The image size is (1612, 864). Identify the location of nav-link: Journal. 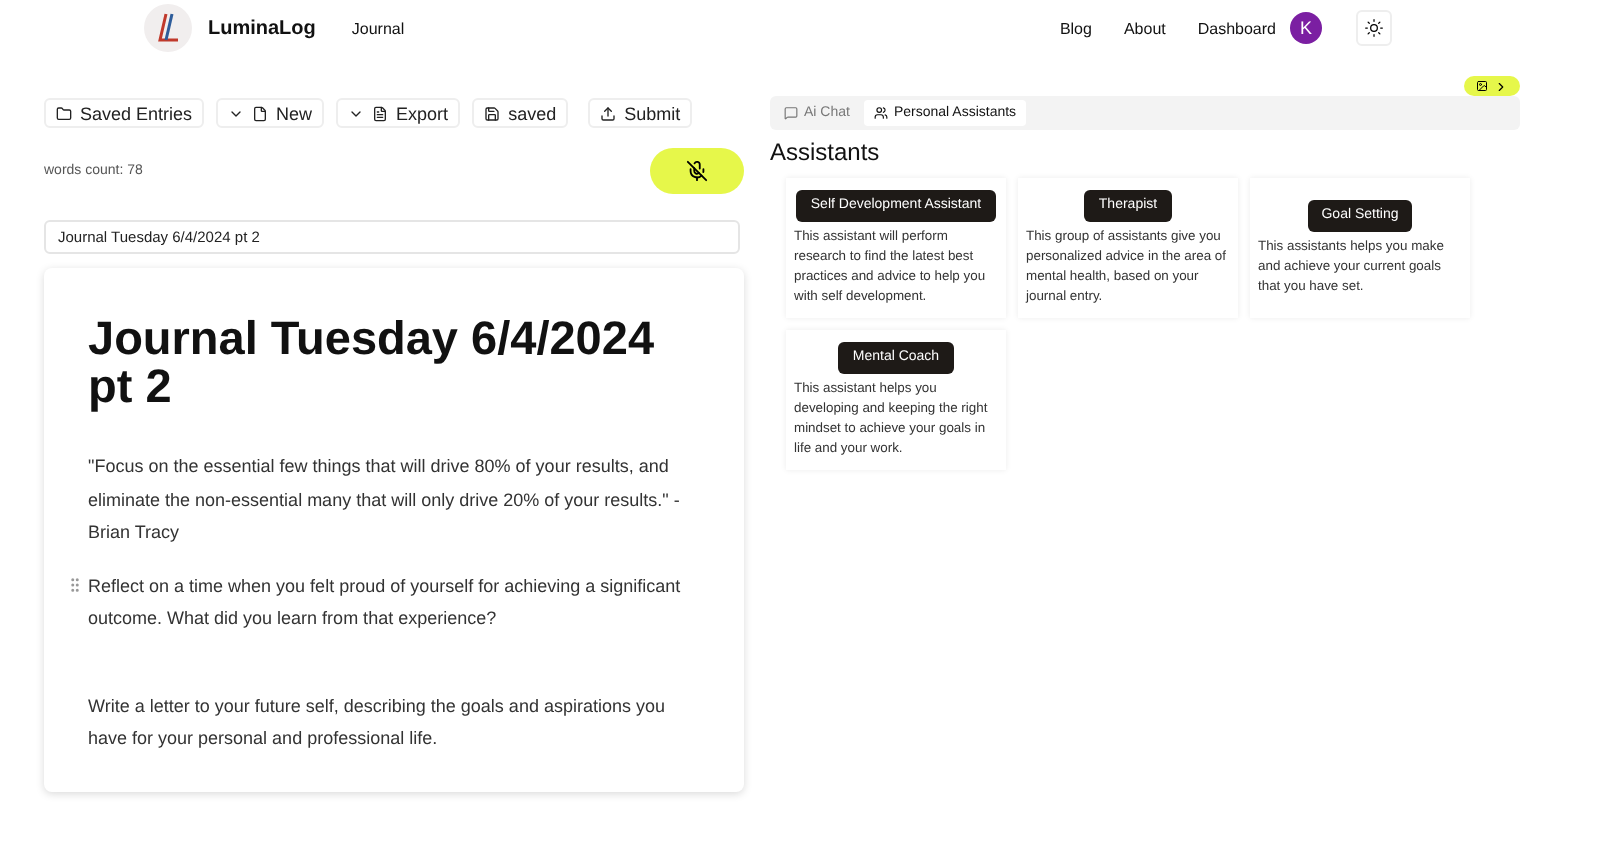
(378, 28).